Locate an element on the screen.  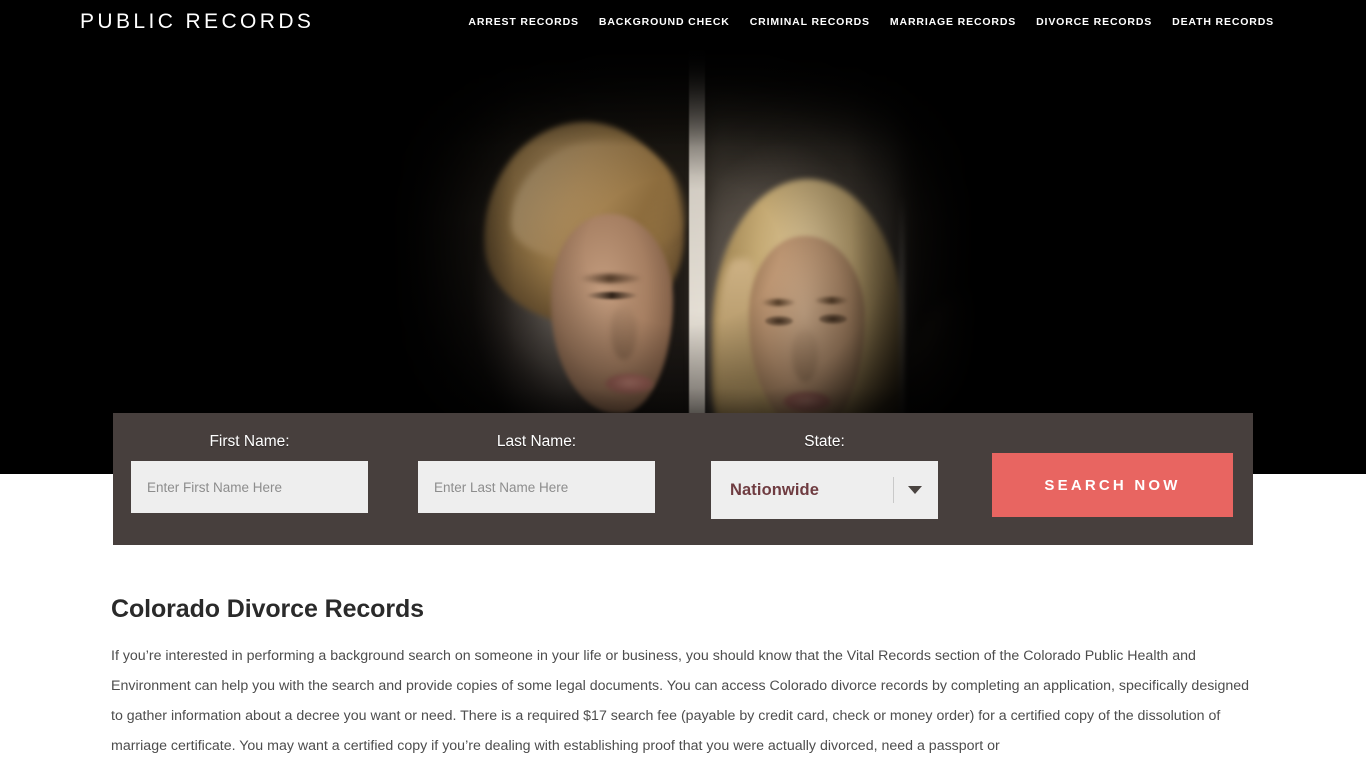
state-select-value: Nationwide is located at coordinates (775, 489).